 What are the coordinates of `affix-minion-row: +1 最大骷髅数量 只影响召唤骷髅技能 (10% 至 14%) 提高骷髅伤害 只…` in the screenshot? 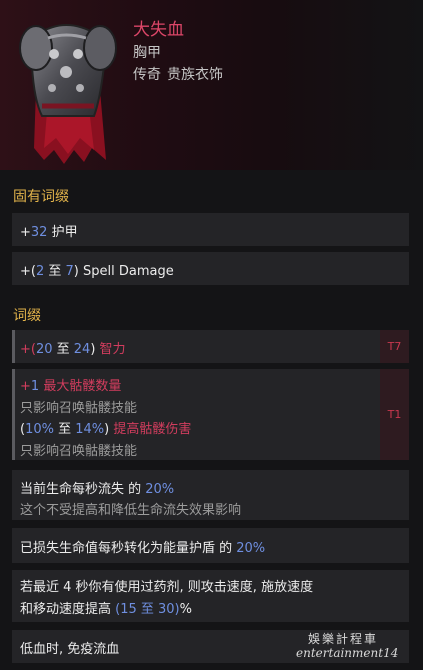 It's located at (210, 414).